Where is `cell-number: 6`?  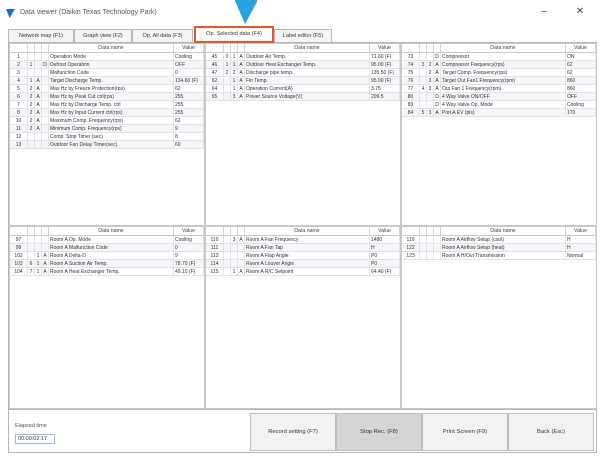 cell-number: 6 is located at coordinates (19, 96).